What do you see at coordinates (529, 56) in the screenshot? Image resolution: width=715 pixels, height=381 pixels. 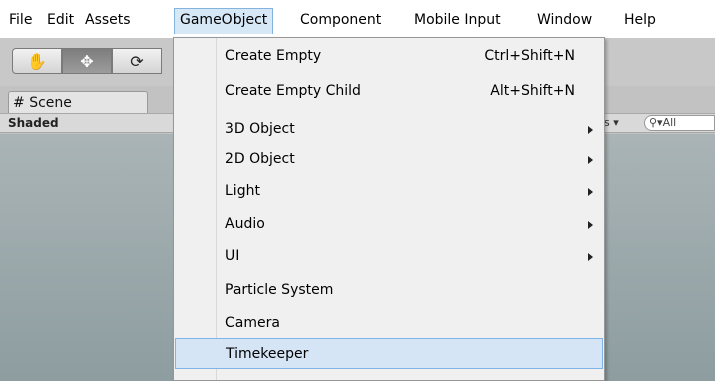 I see `menu-item-shortcut: Ctrl+Shift+N` at bounding box center [529, 56].